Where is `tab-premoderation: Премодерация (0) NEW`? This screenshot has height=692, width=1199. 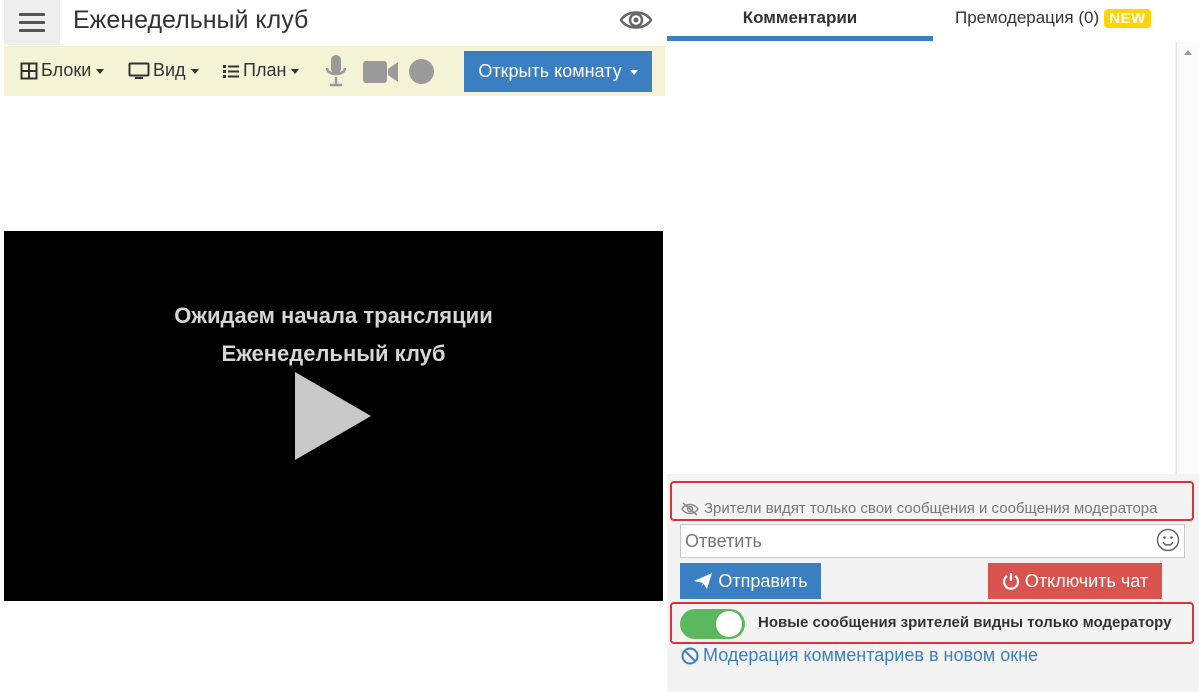 tab-premoderation: Премодерация (0) NEW is located at coordinates (1053, 18).